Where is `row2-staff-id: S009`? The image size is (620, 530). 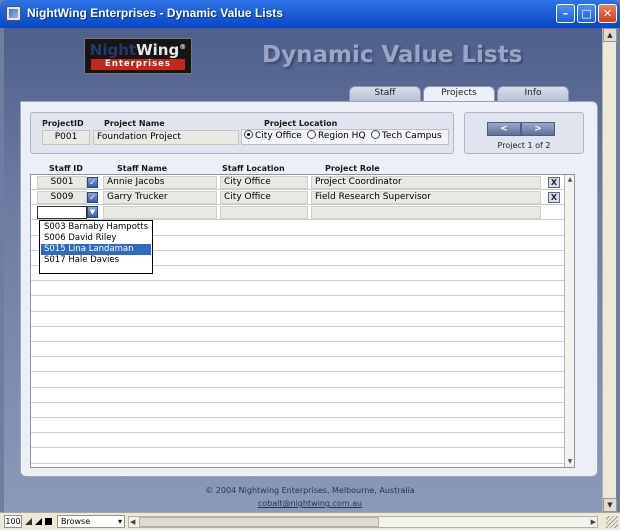 row2-staff-id: S009 is located at coordinates (62, 197).